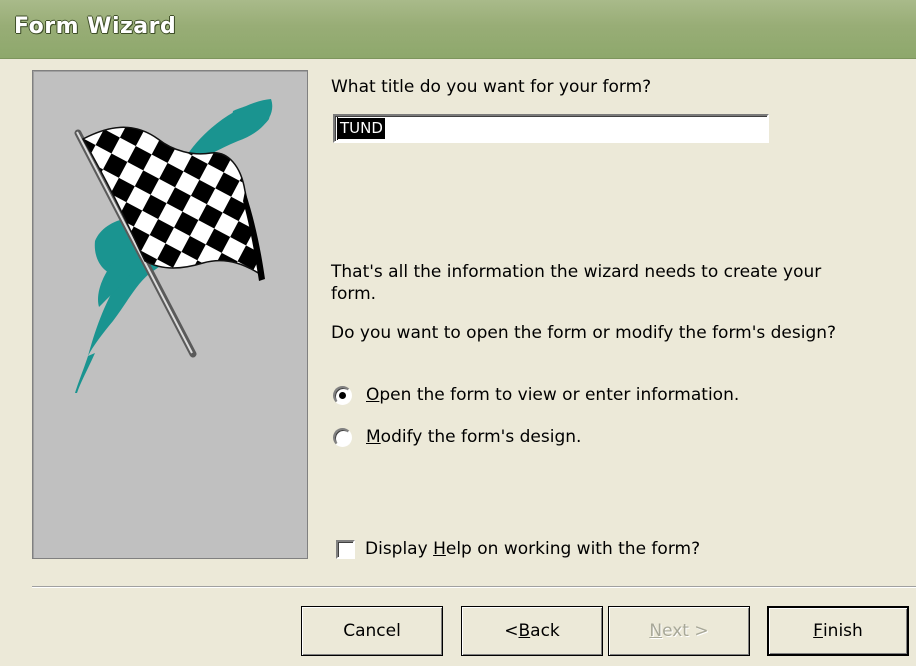 Image resolution: width=916 pixels, height=666 pixels. I want to click on selected-title-text: TUND, so click(361, 128).